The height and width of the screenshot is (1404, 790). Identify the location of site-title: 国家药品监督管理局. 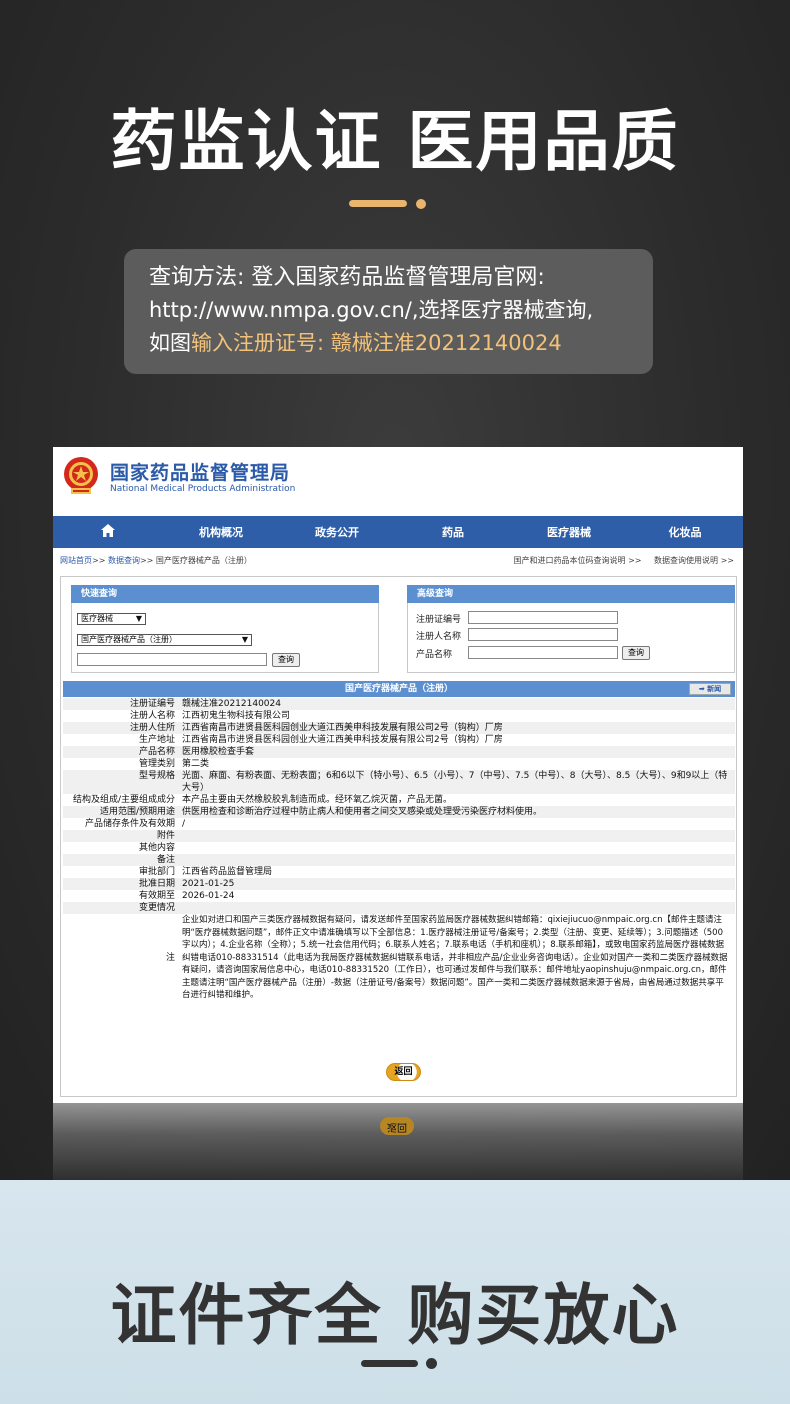
(200, 473).